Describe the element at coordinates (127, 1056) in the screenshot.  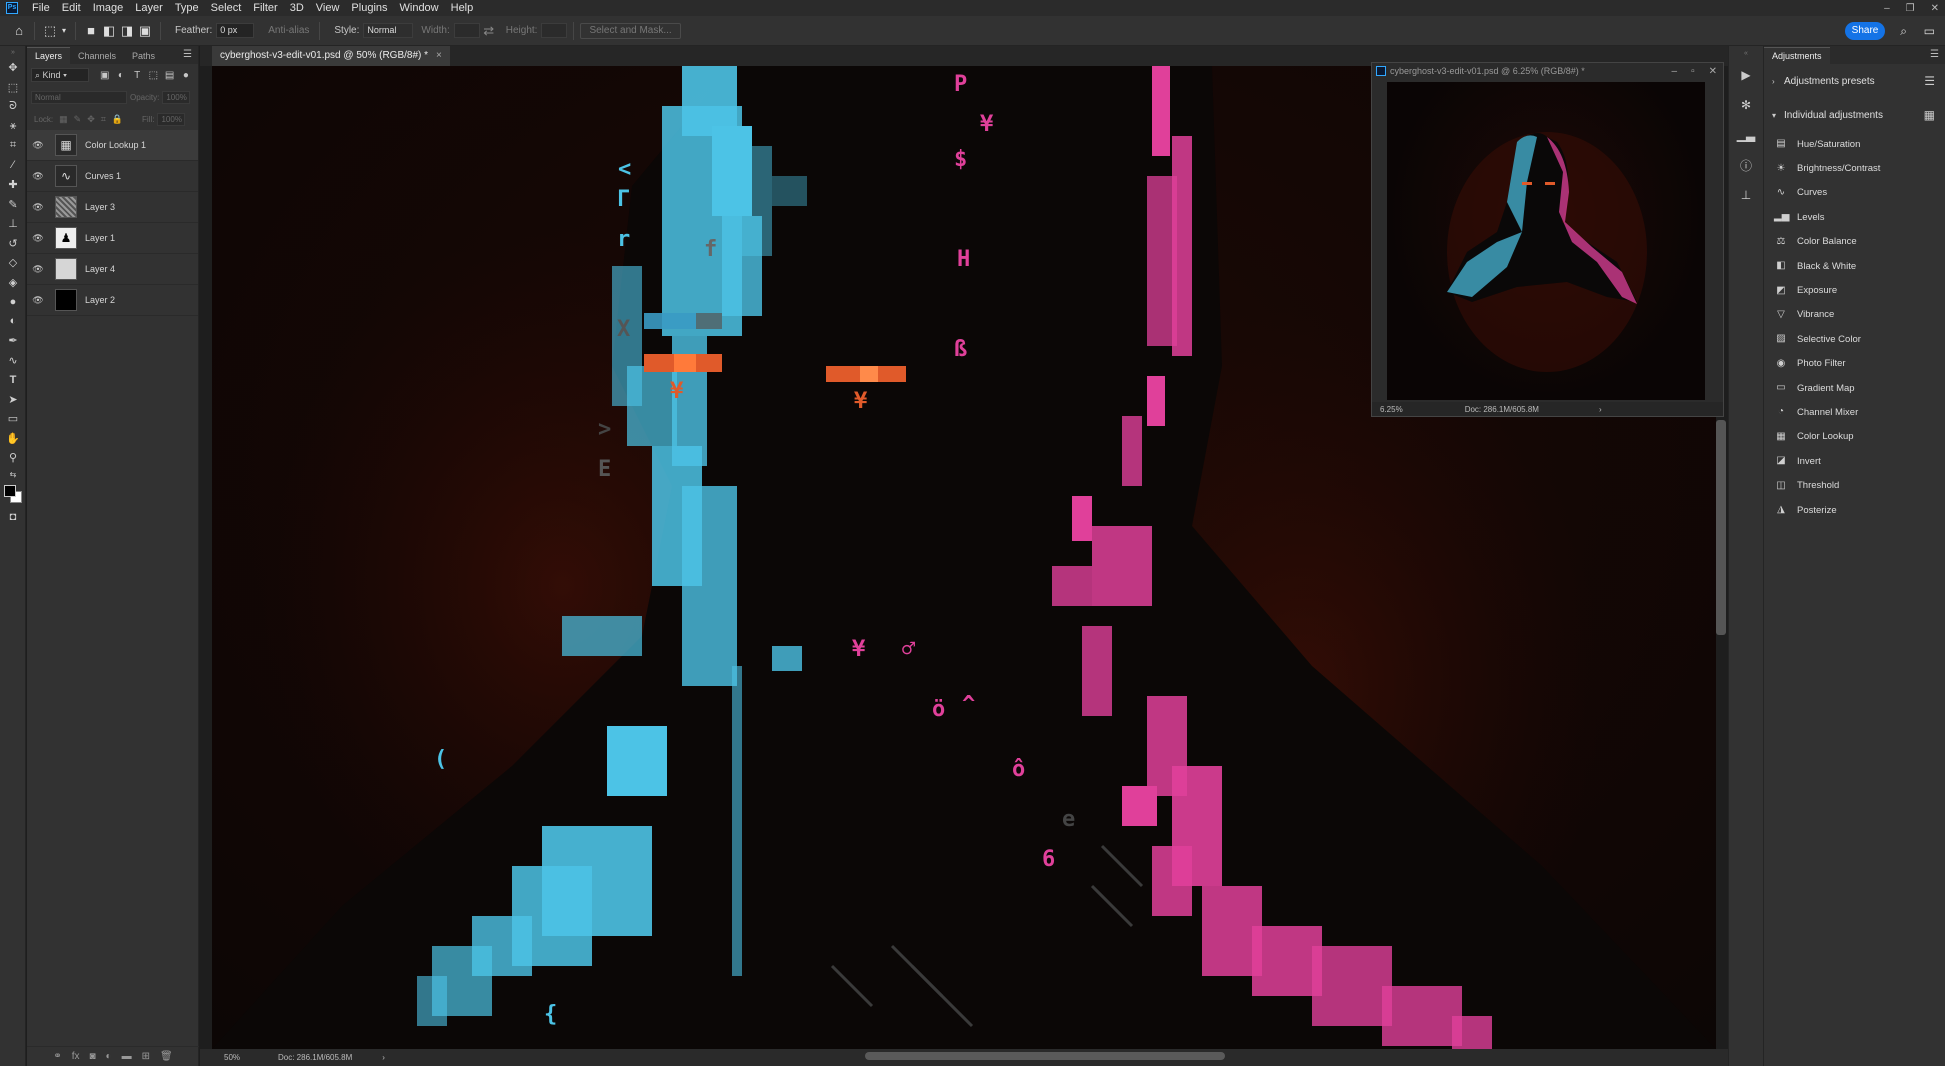
I see `folder-icon: ▬` at that location.